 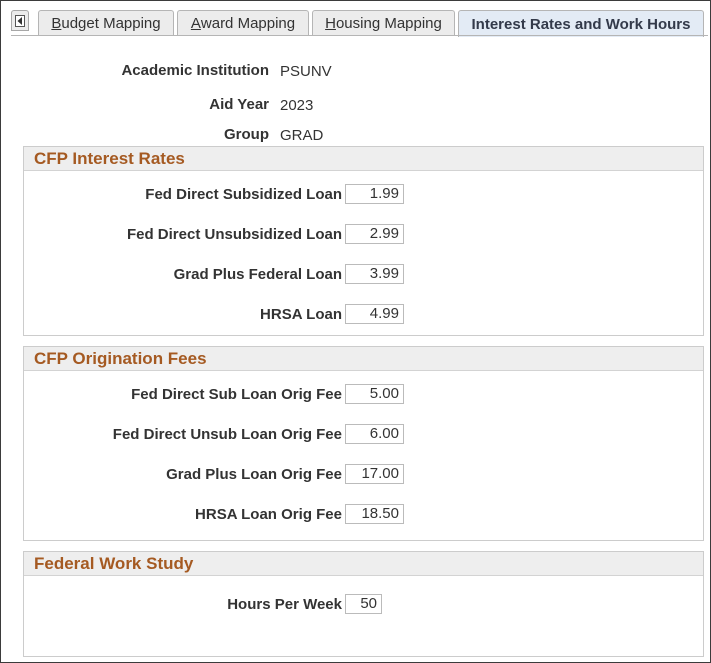 What do you see at coordinates (257, 274) in the screenshot?
I see `grad-plus-federal-loan-label: Grad Plus Federal Loan` at bounding box center [257, 274].